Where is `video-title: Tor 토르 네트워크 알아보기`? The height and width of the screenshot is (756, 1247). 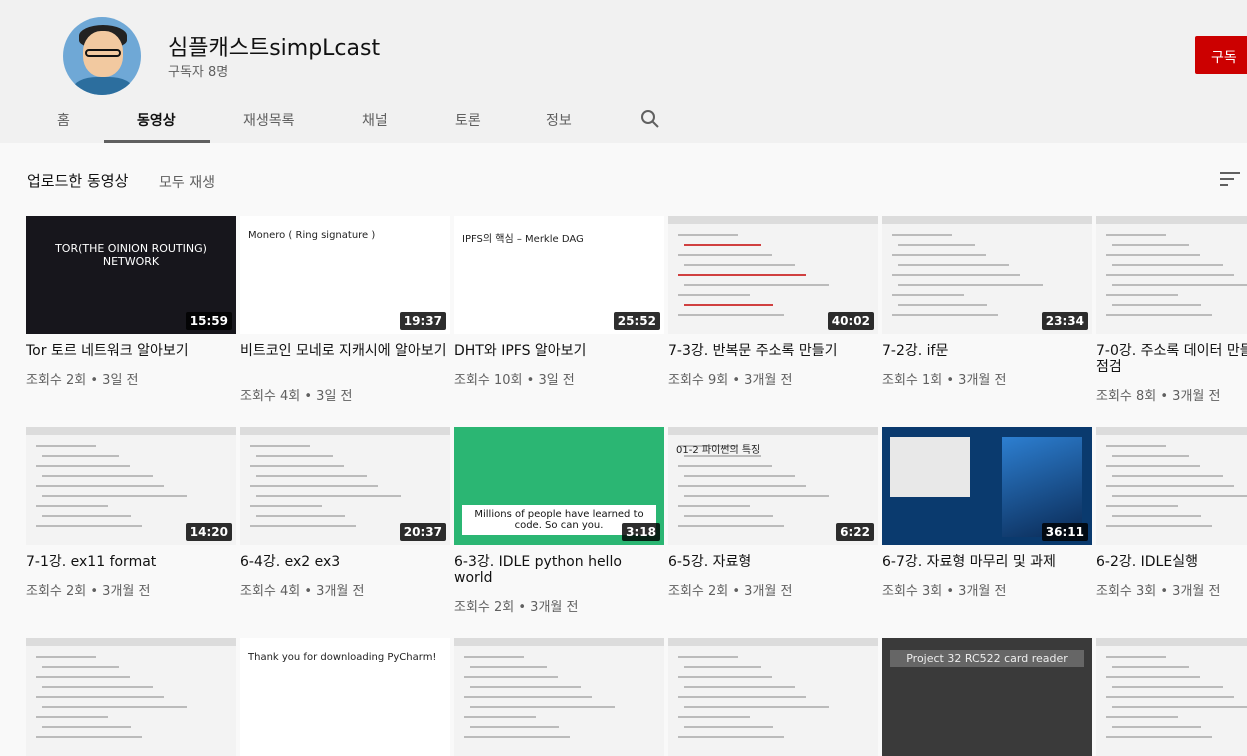
video-title: Tor 토르 네트워크 알아보기 is located at coordinates (131, 351).